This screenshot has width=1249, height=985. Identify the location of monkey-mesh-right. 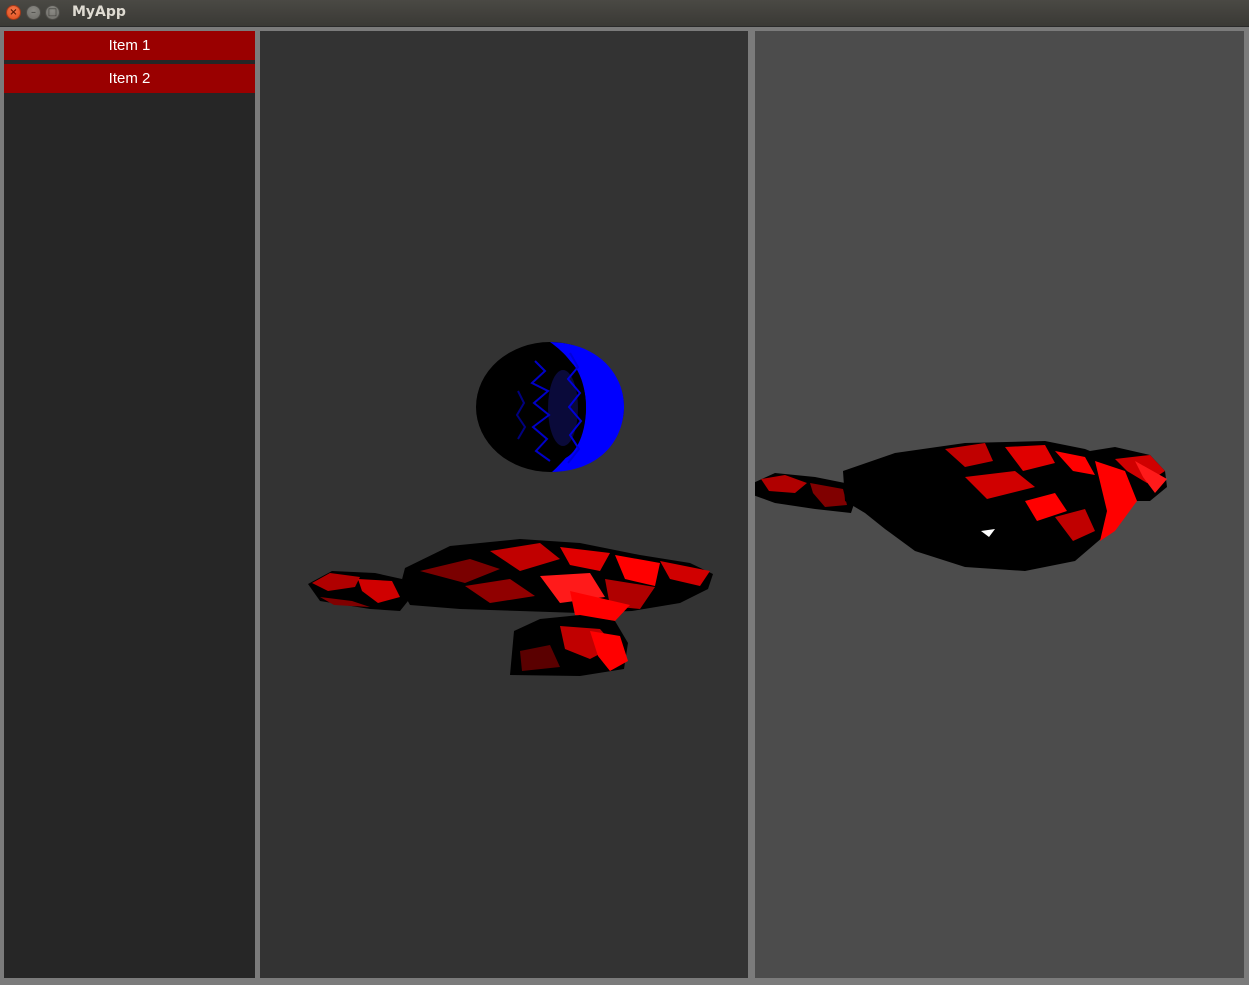
(961, 506).